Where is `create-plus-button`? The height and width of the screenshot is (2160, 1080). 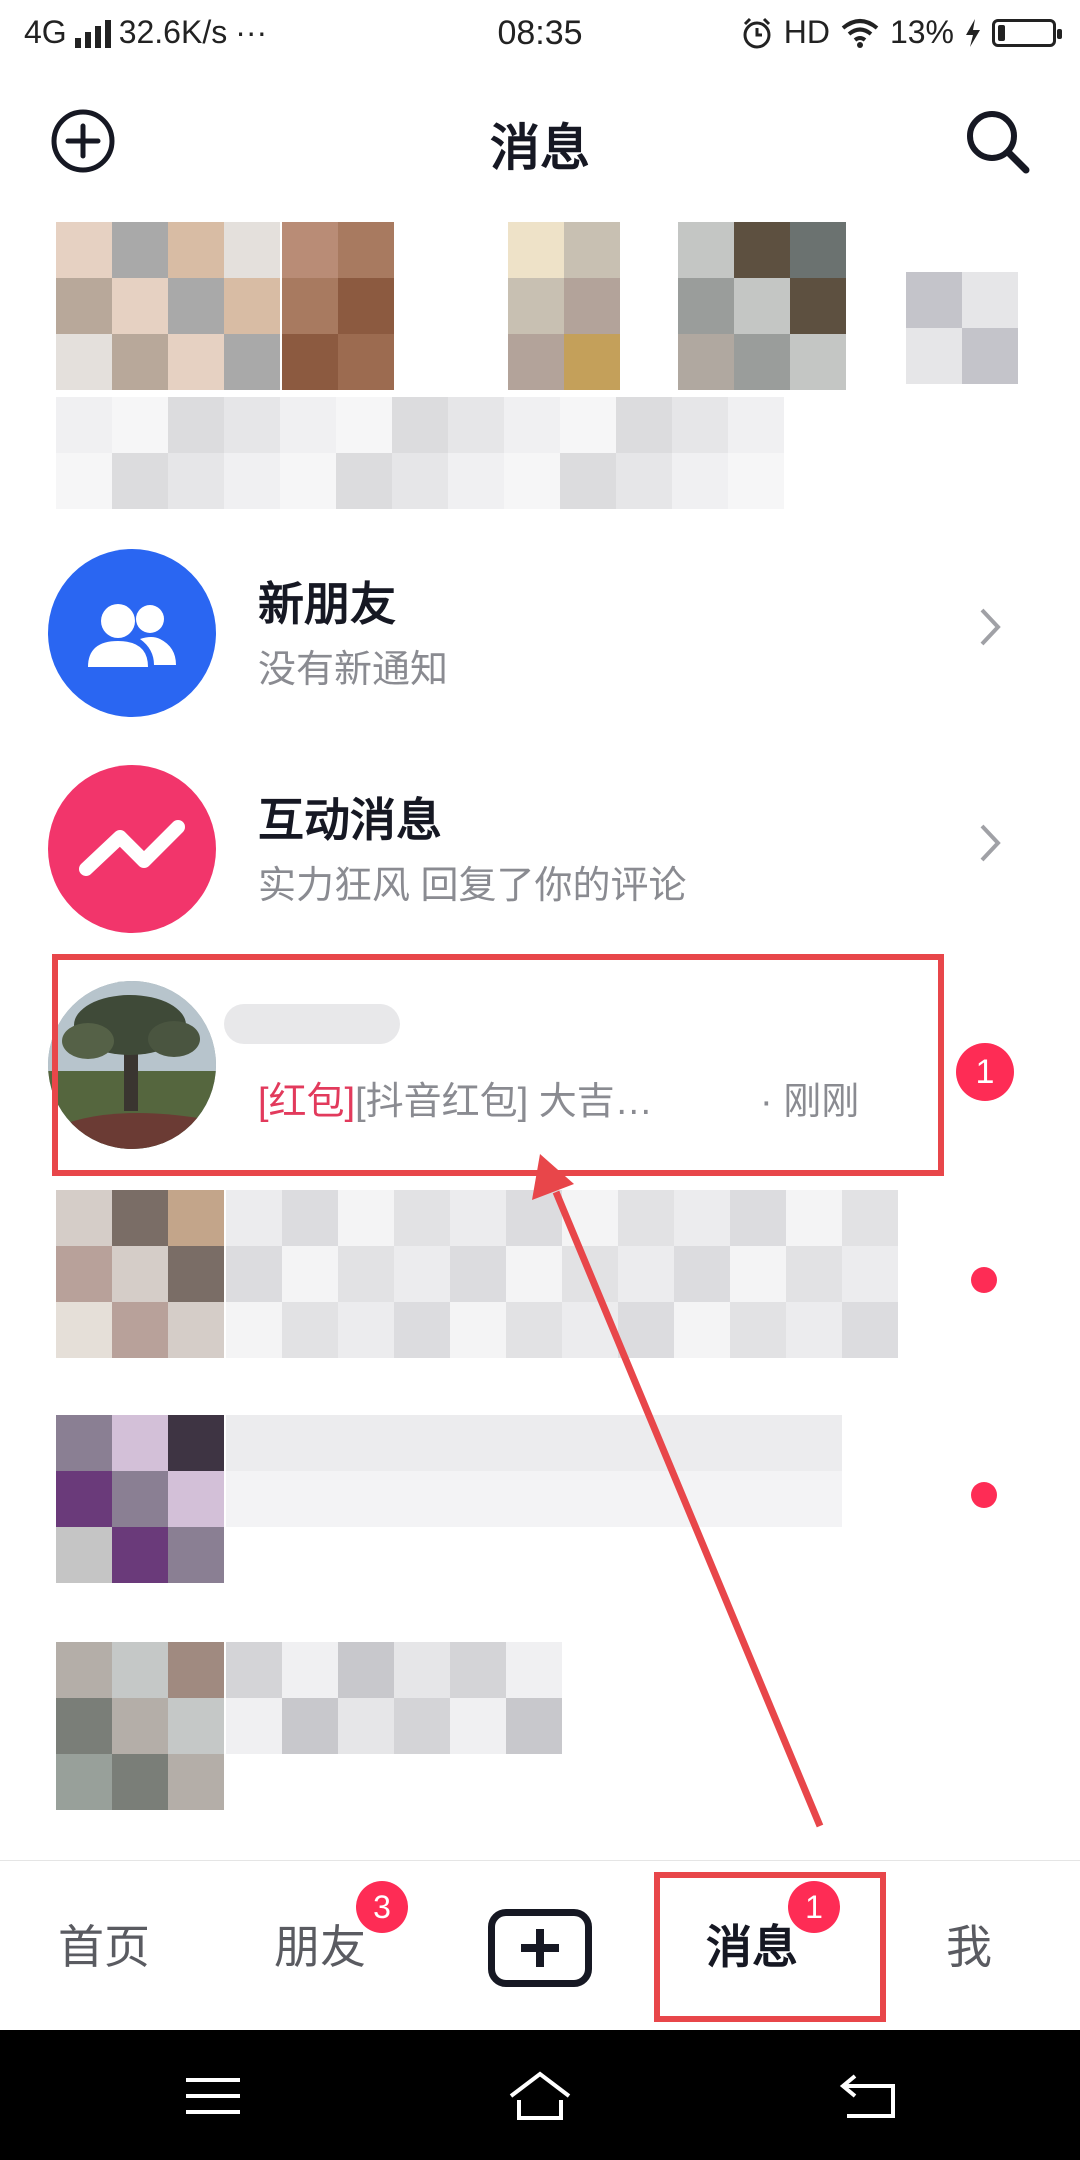 create-plus-button is located at coordinates (540, 1948).